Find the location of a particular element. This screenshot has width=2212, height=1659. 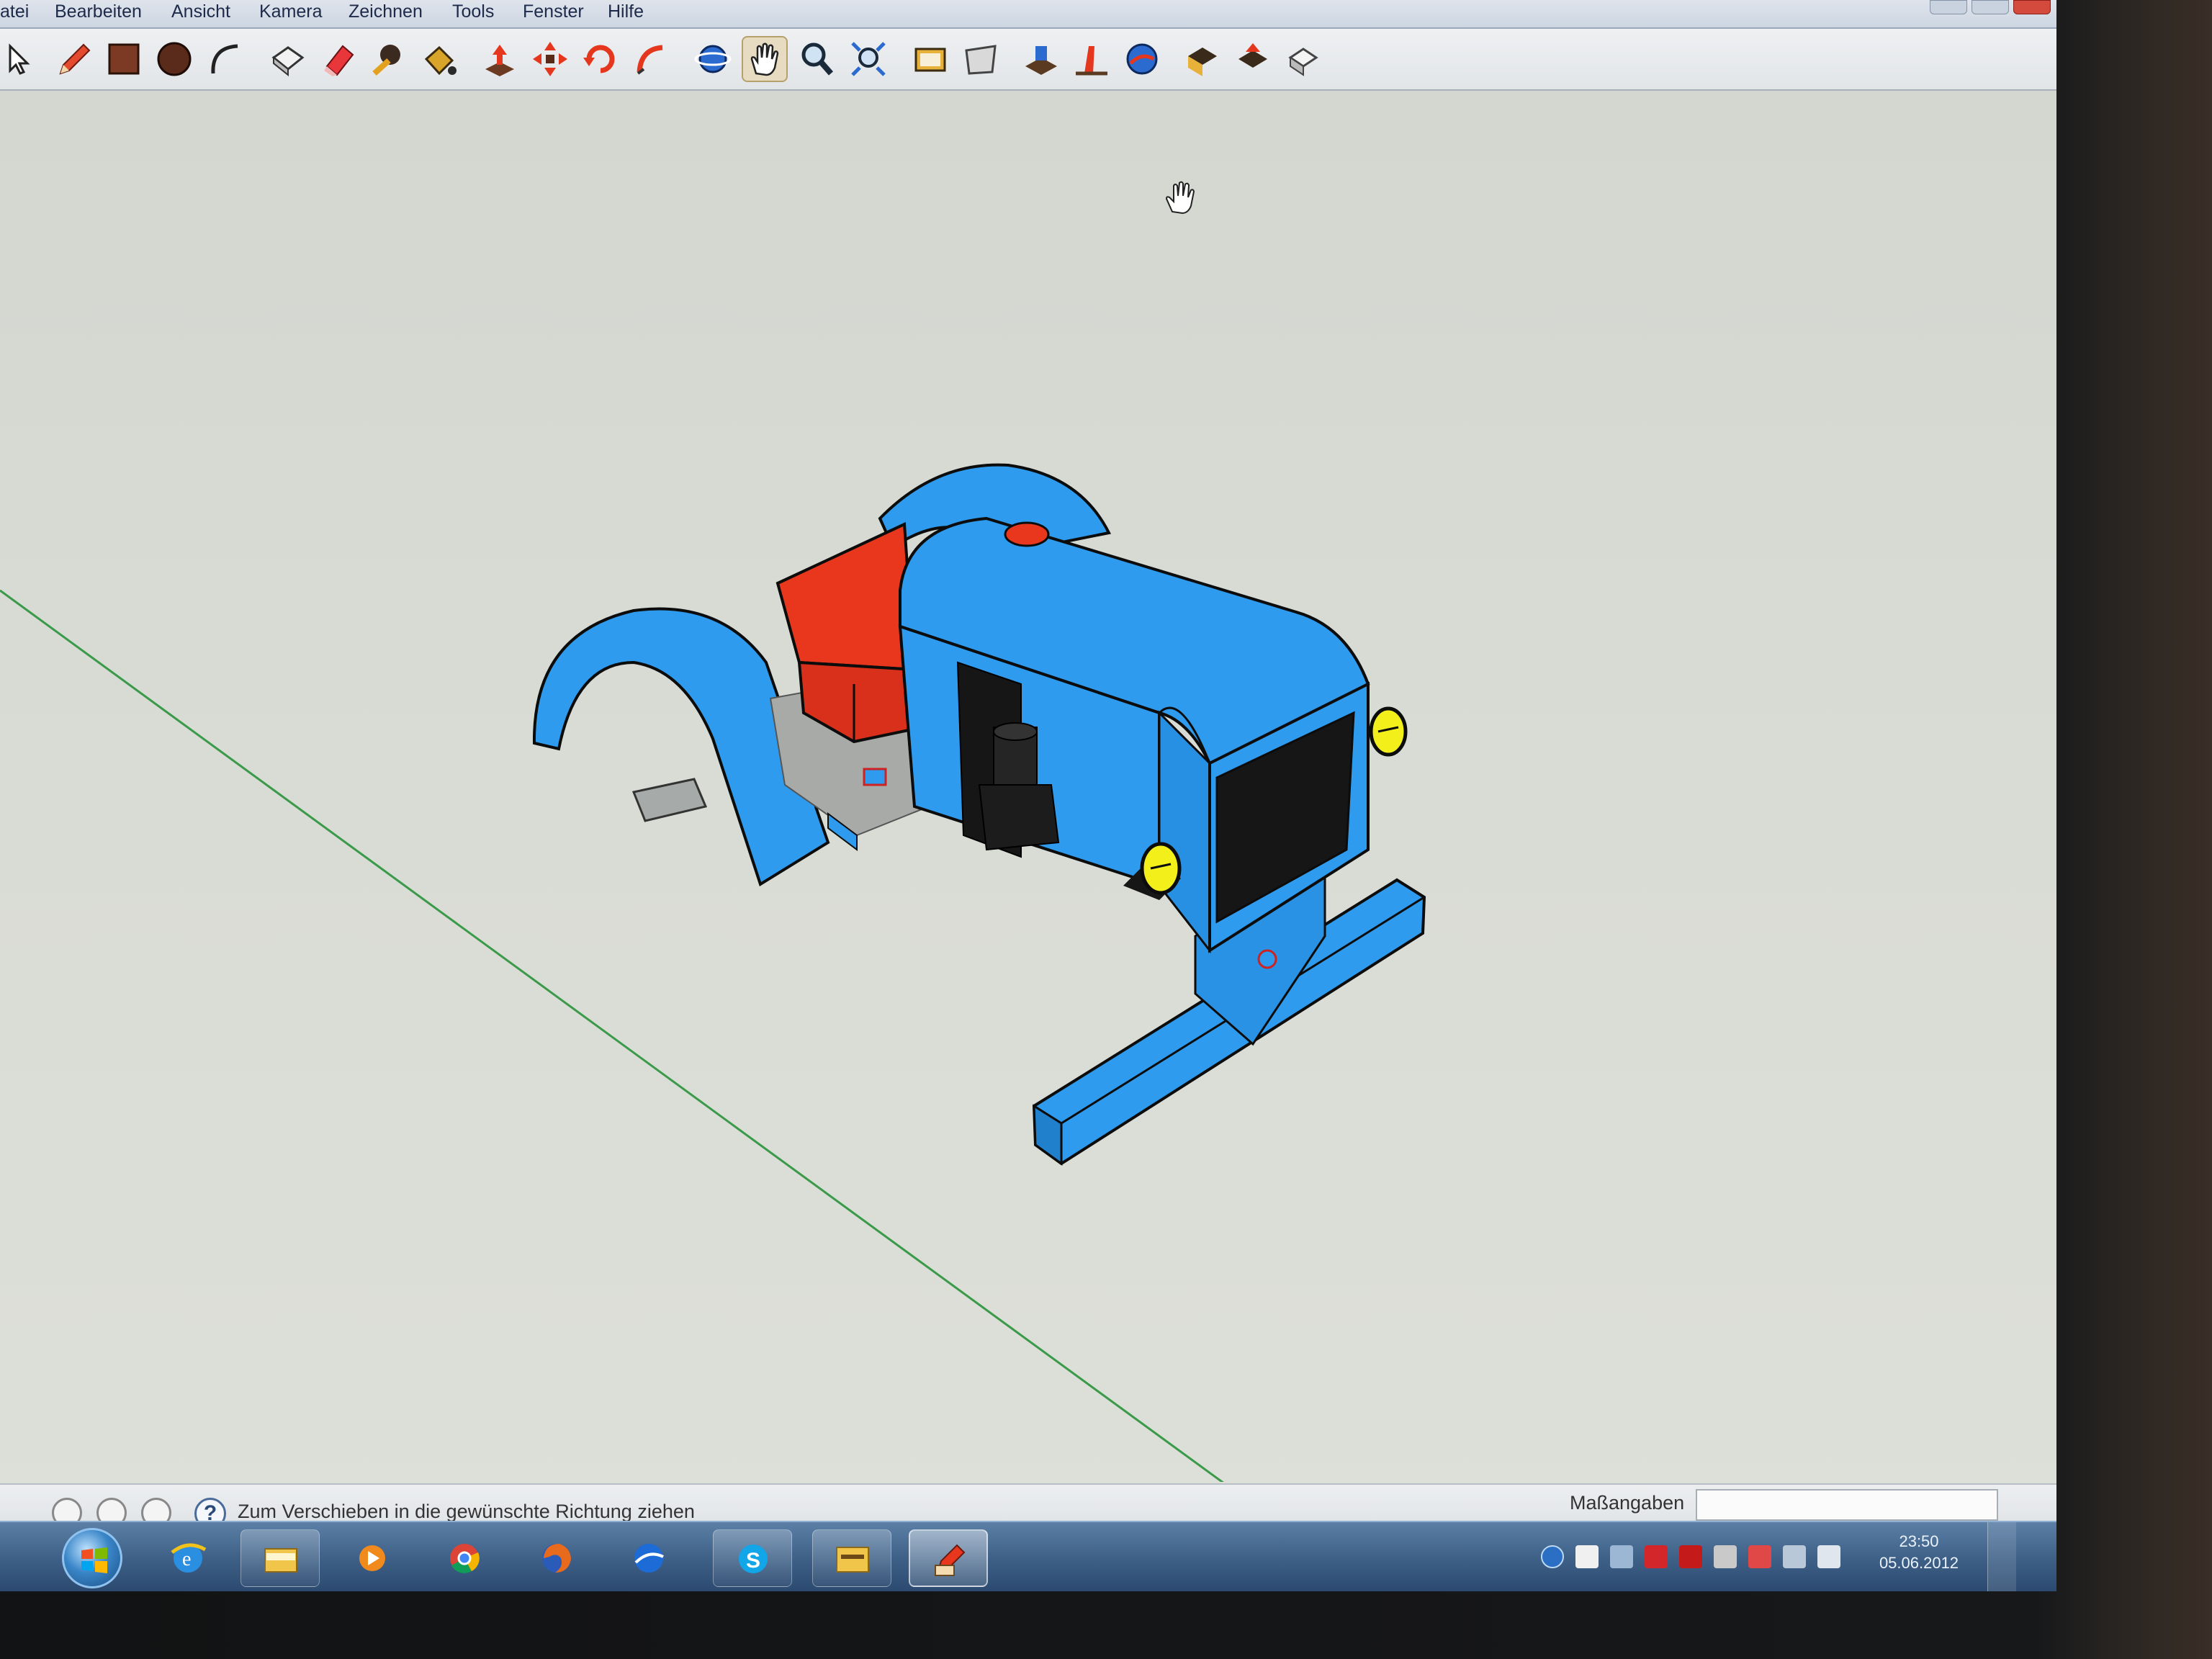

show-desktop-button is located at coordinates (2002, 1557).